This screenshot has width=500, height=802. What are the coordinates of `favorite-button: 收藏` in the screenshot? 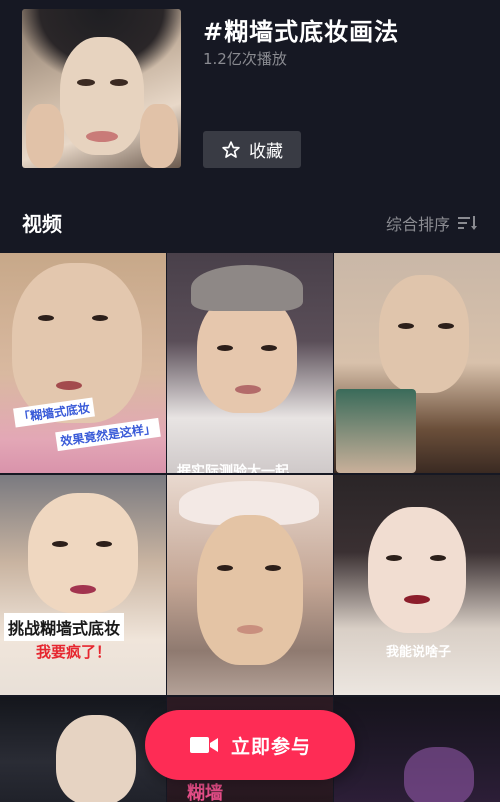 It's located at (252, 149).